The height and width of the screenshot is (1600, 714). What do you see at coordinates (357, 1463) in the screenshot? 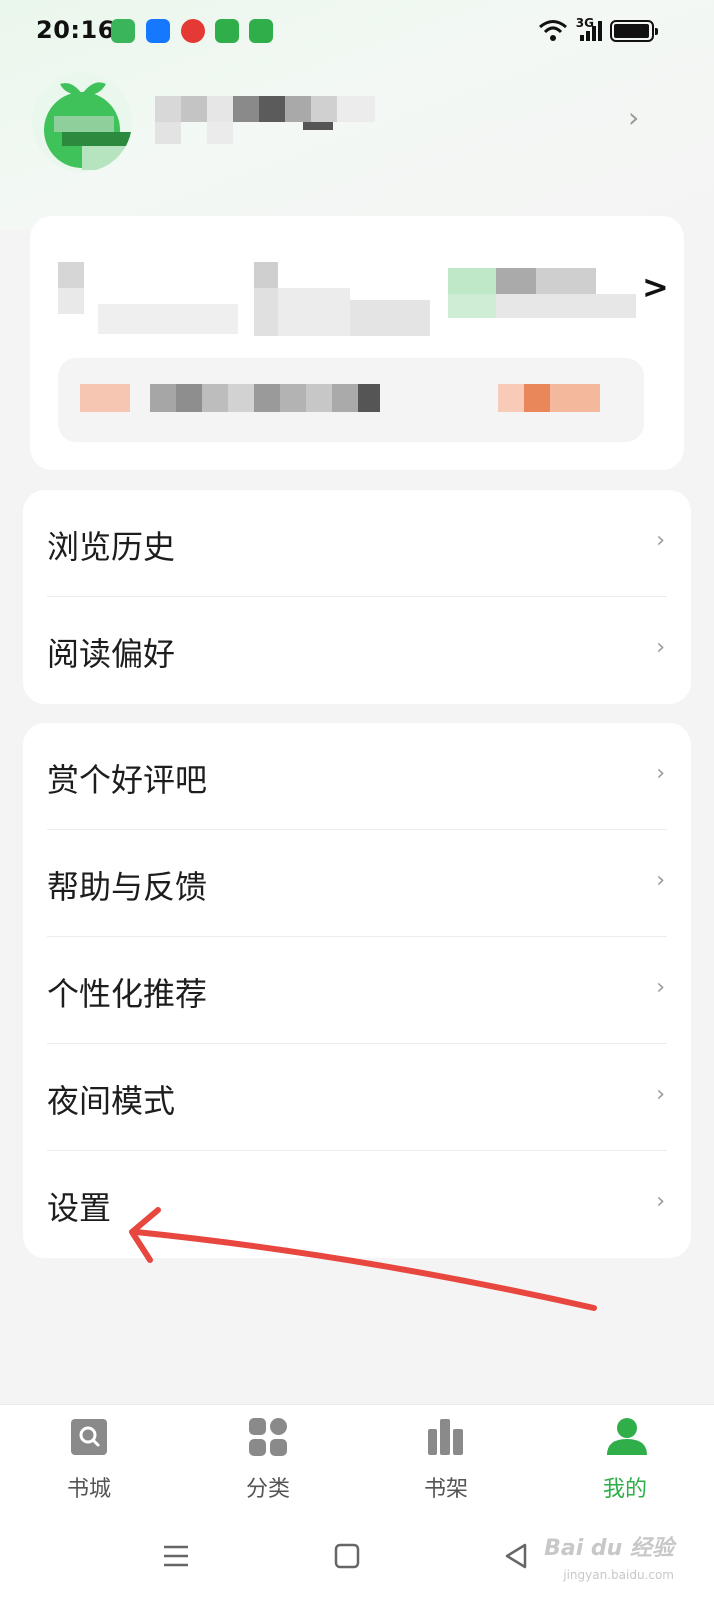
I see `bottom-tab-bar: 书城 分类 书架 我的` at bounding box center [357, 1463].